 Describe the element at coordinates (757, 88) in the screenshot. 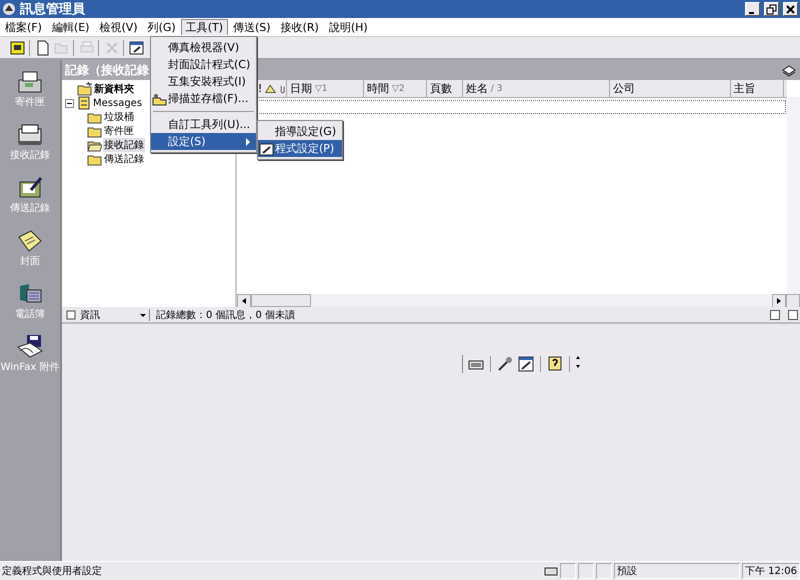

I see `column-header: 主旨` at that location.